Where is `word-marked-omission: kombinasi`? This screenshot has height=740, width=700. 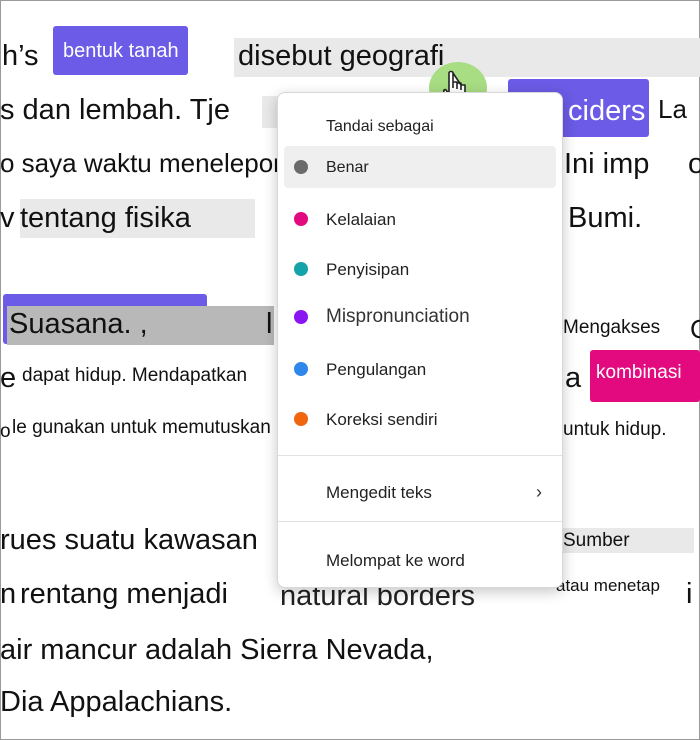 word-marked-omission: kombinasi is located at coordinates (645, 376).